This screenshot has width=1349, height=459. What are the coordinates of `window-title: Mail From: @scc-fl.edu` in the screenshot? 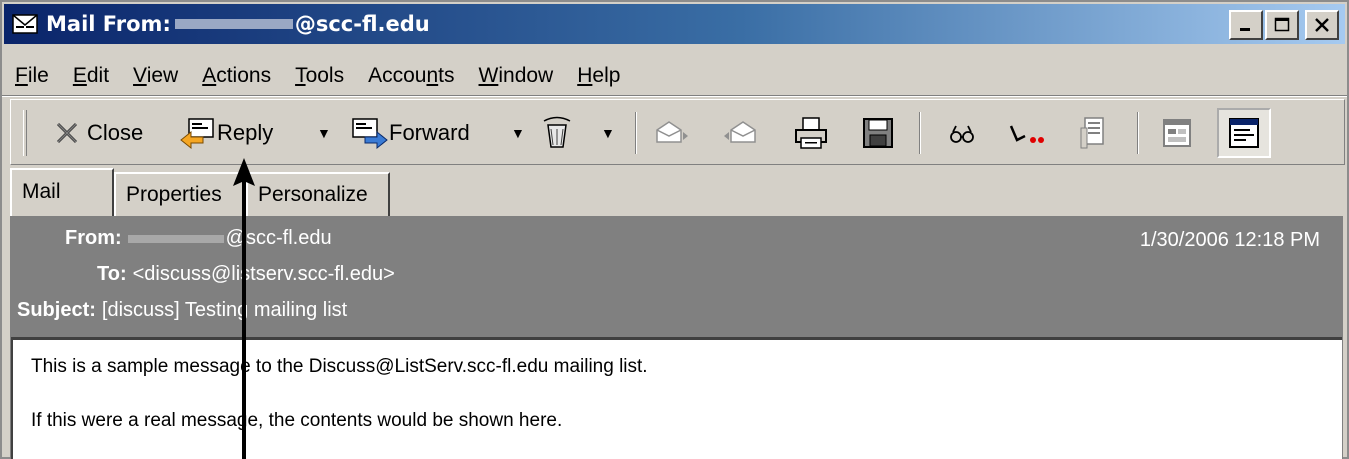 It's located at (238, 24).